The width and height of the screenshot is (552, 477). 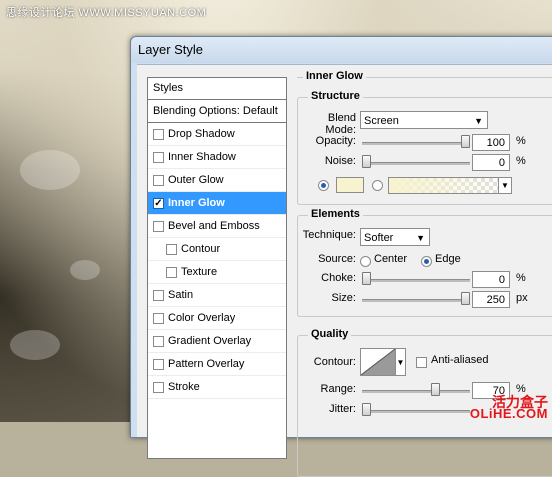 What do you see at coordinates (379, 238) in the screenshot?
I see `technique-value: Softer` at bounding box center [379, 238].